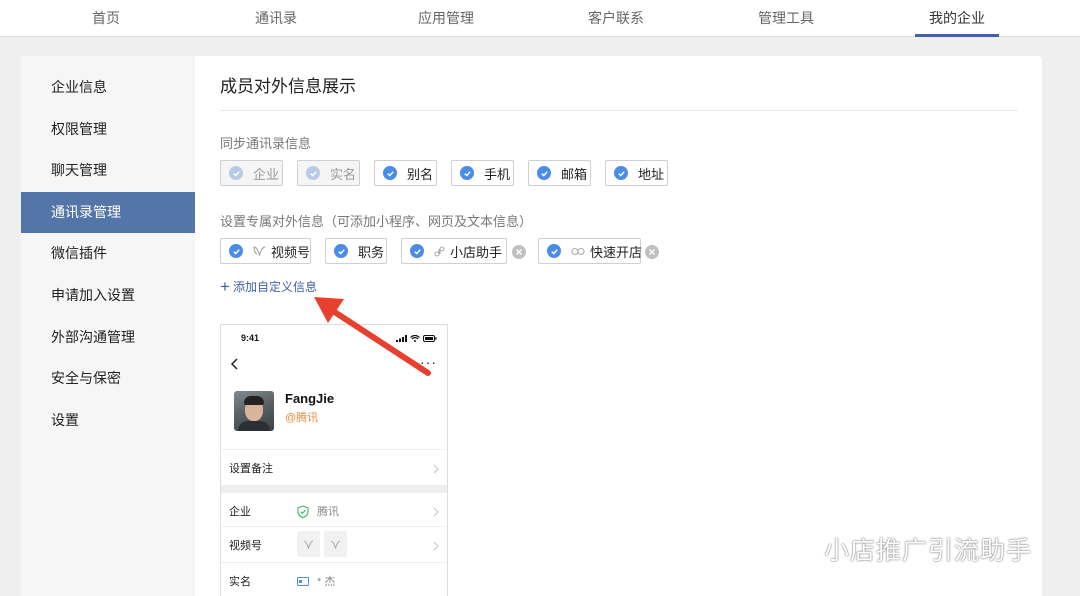  What do you see at coordinates (651, 174) in the screenshot?
I see `chip-label: 地址` at bounding box center [651, 174].